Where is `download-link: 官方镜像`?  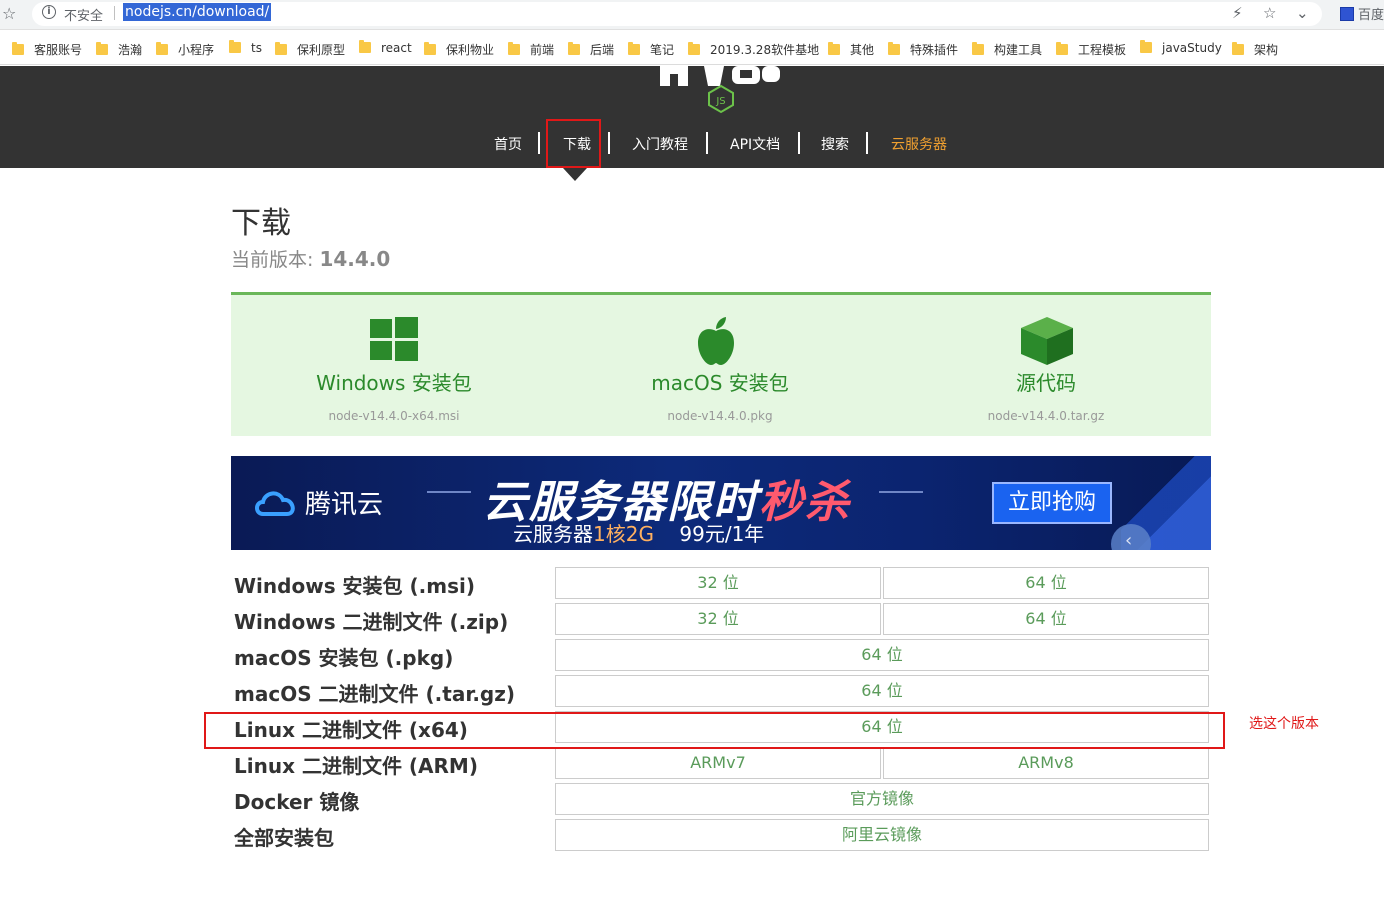 download-link: 官方镜像 is located at coordinates (882, 799).